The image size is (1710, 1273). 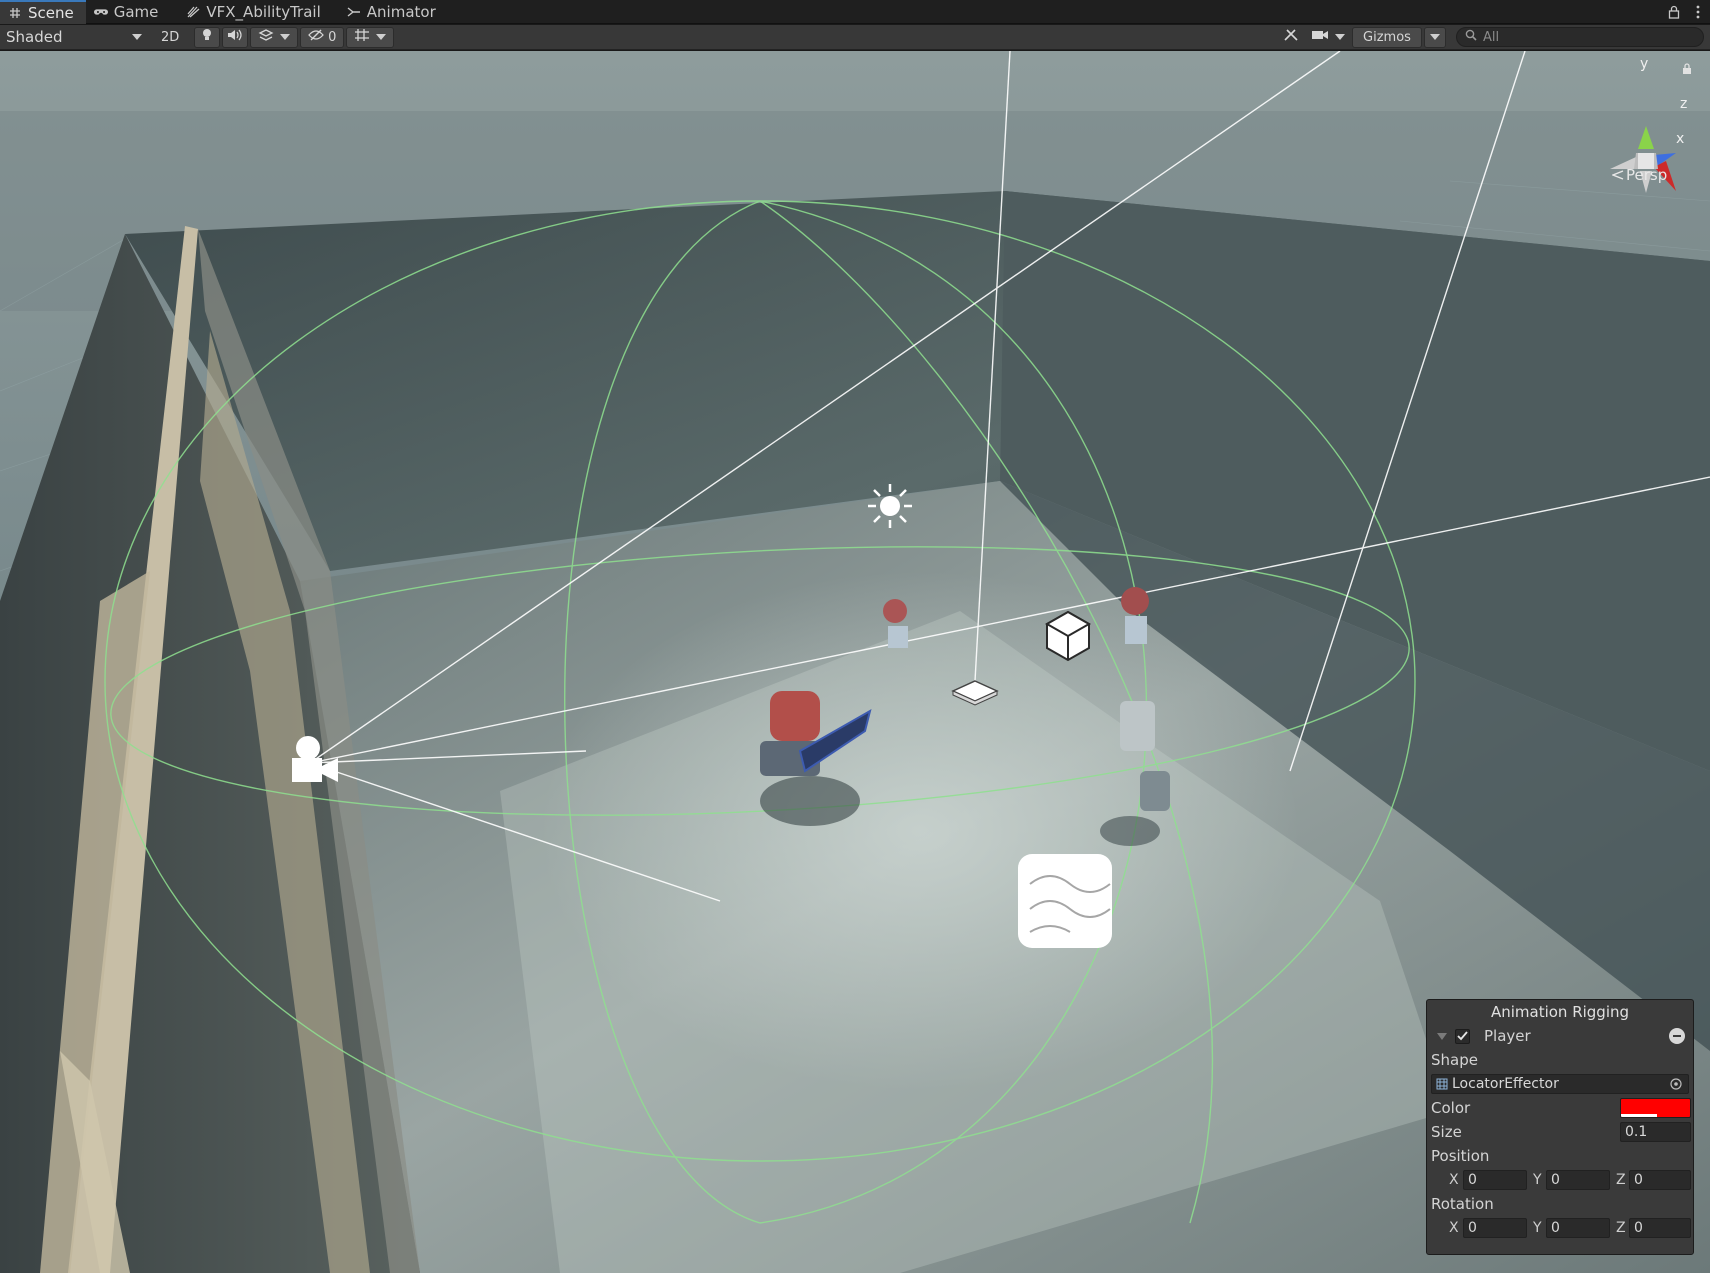 I want to click on gizmos-label: Gizmos, so click(x=1387, y=37).